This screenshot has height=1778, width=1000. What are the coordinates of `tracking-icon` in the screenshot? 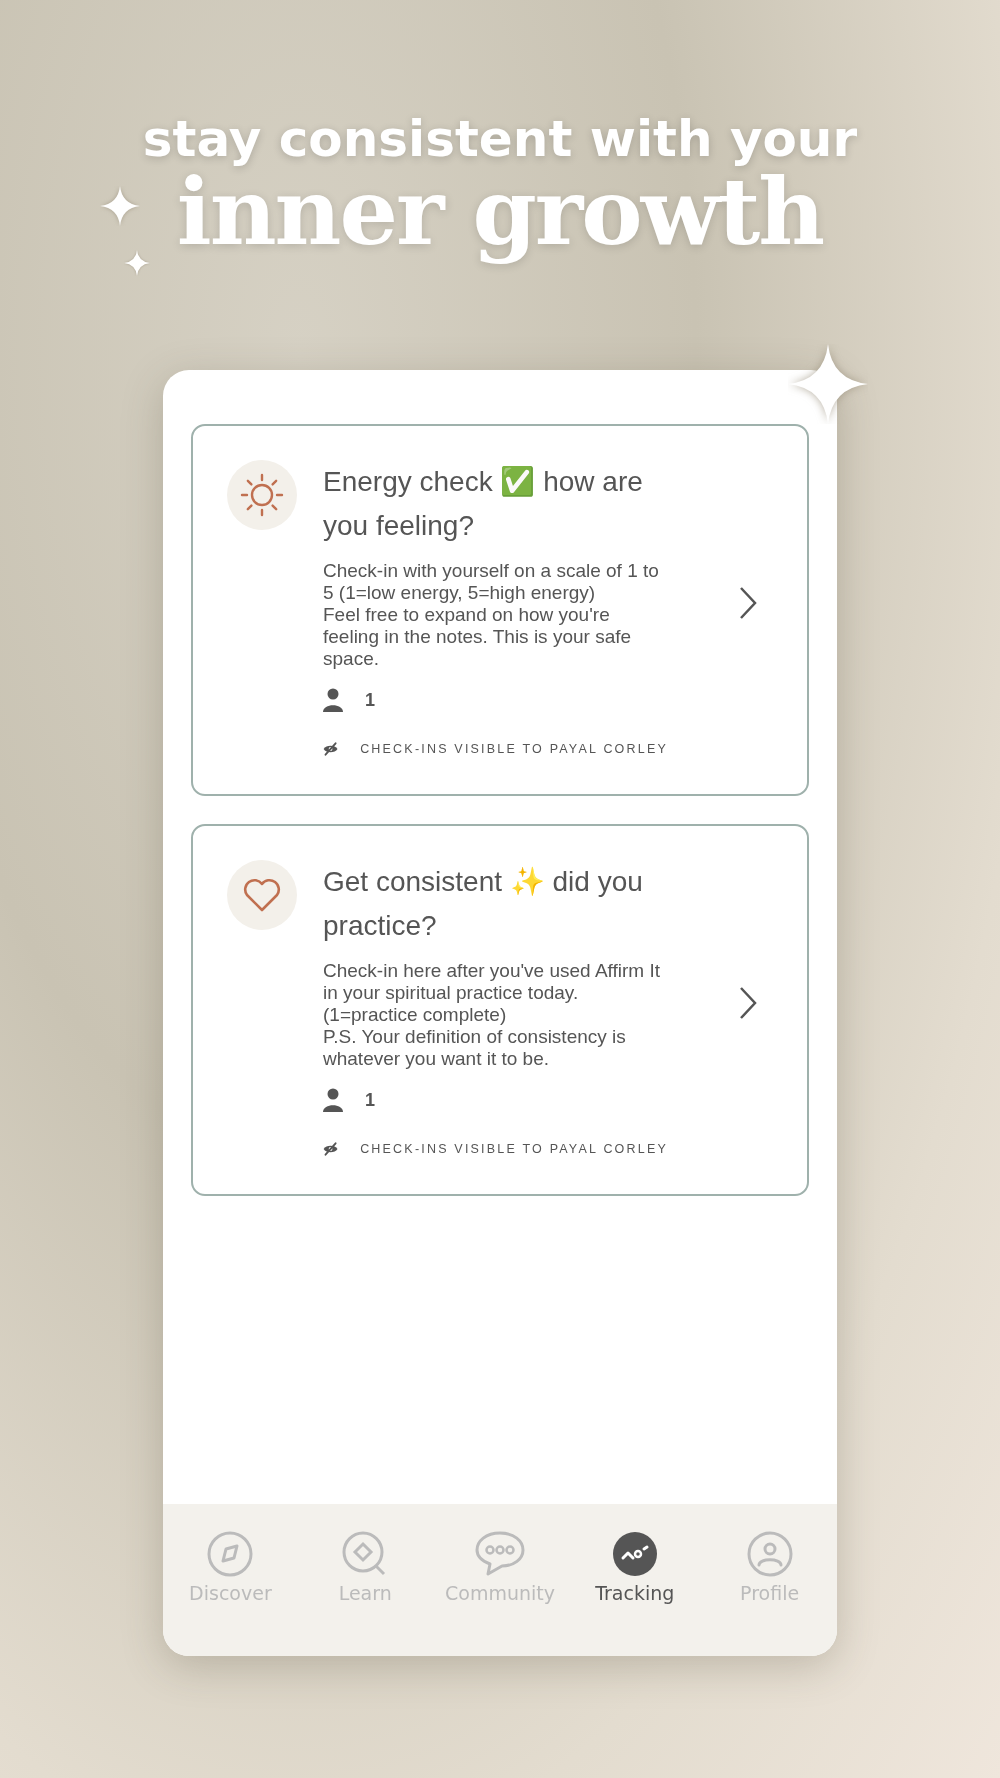 It's located at (634, 1554).